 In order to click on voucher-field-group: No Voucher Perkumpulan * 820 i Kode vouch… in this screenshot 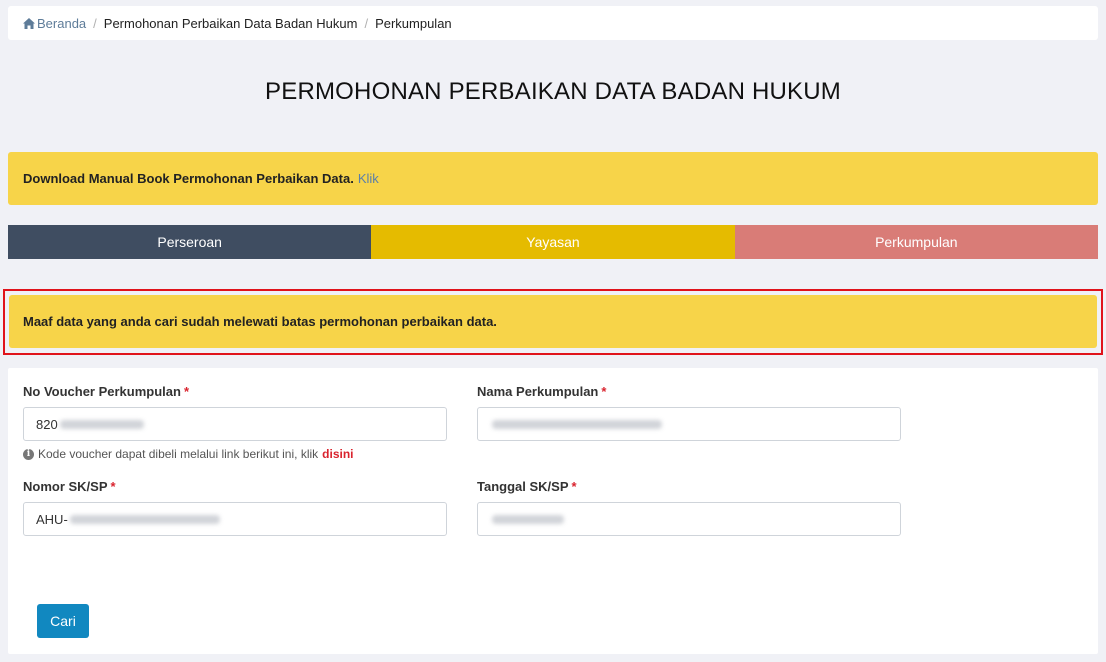, I will do `click(235, 422)`.